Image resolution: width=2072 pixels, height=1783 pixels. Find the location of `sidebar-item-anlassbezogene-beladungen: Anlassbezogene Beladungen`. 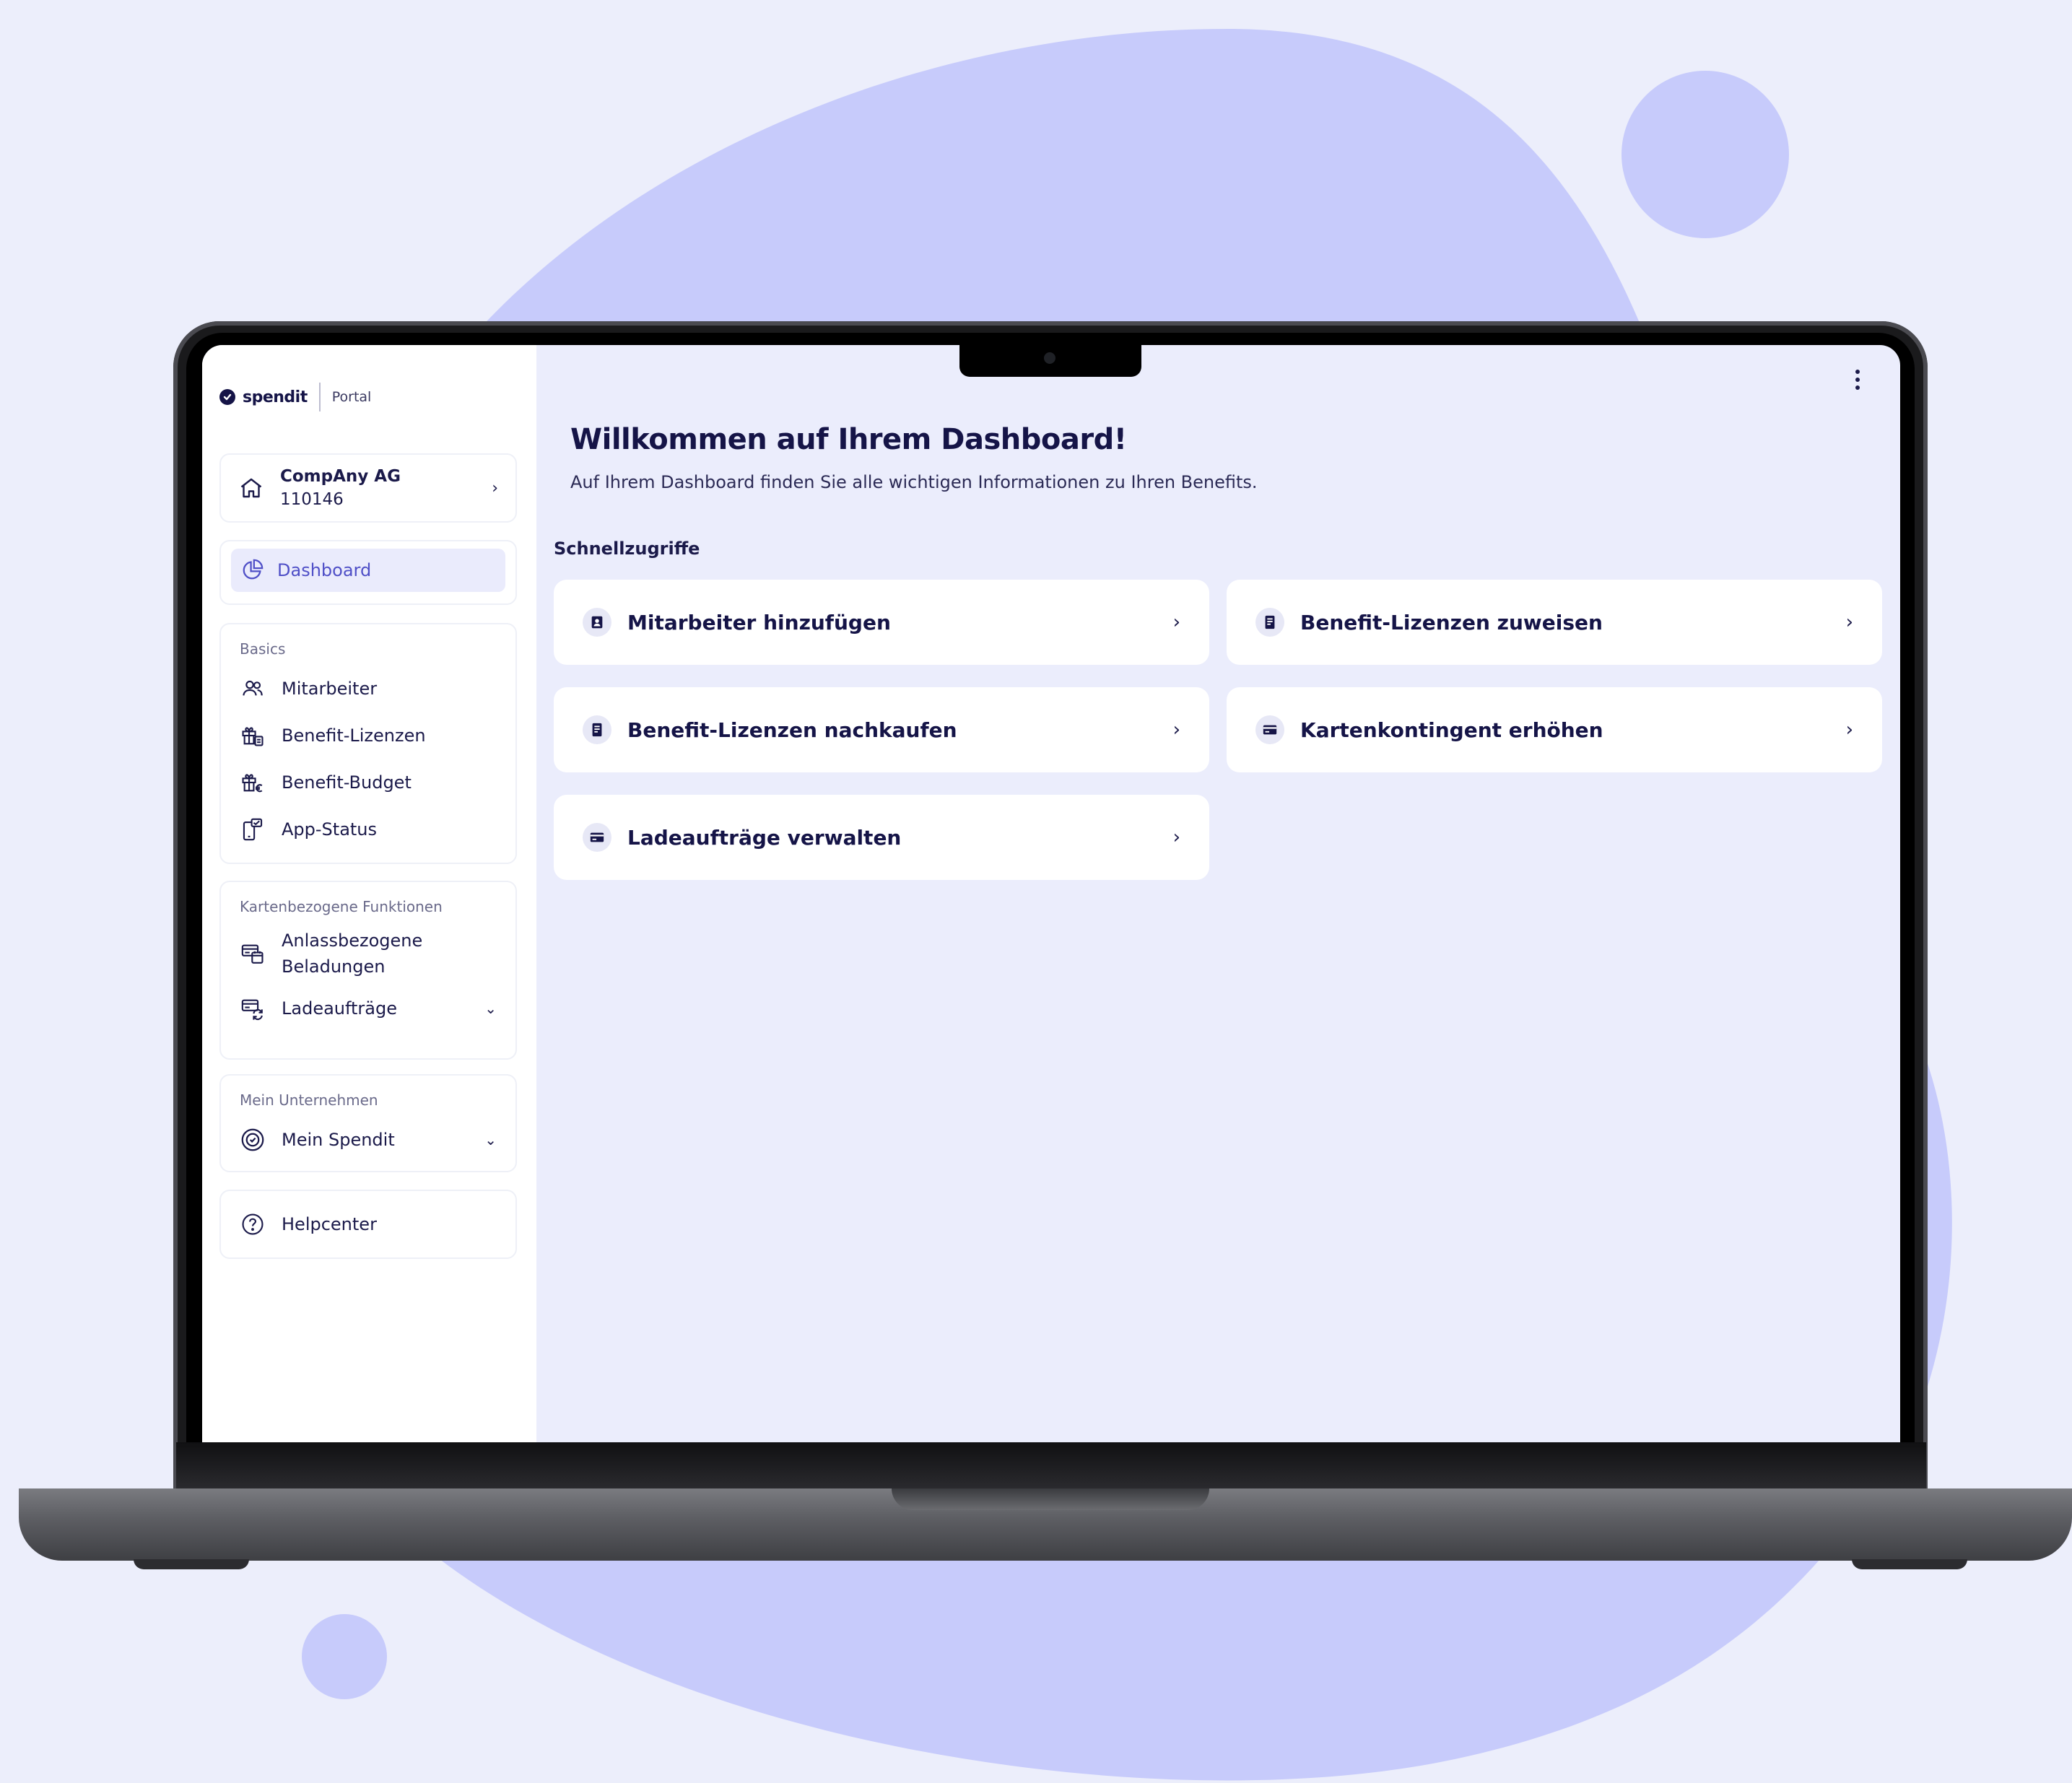

sidebar-item-anlassbezogene-beladungen: Anlassbezogene Beladungen is located at coordinates (368, 954).